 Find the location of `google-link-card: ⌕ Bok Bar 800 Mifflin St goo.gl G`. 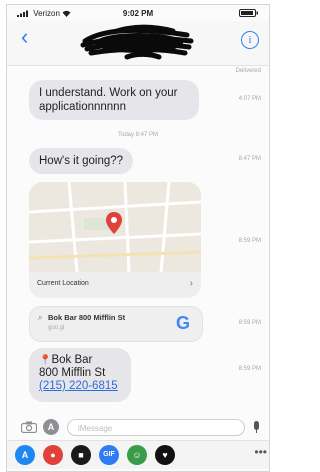

google-link-card: ⌕ Bok Bar 800 Mifflin St goo.gl G is located at coordinates (116, 324).